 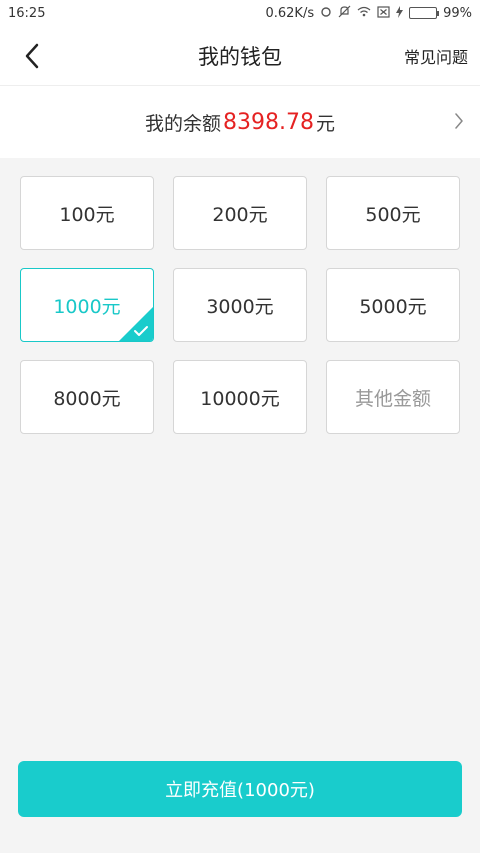 I want to click on amount-option-label: 1000元, so click(x=87, y=306).